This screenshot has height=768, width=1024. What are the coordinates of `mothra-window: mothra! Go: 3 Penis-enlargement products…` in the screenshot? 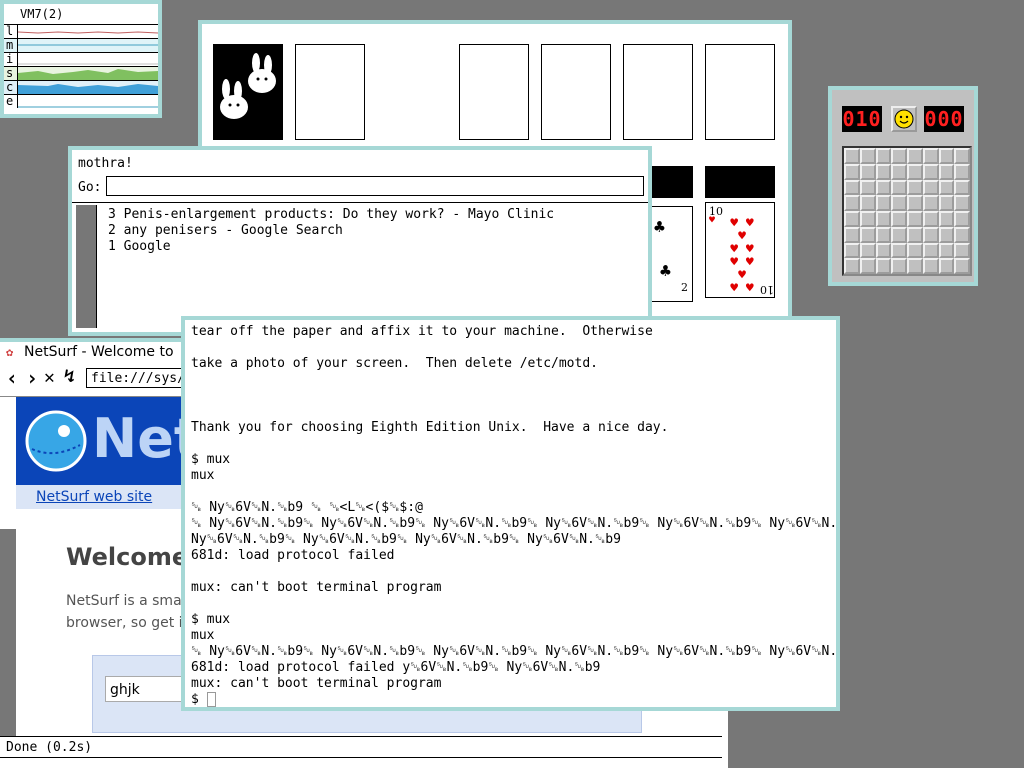 It's located at (360, 241).